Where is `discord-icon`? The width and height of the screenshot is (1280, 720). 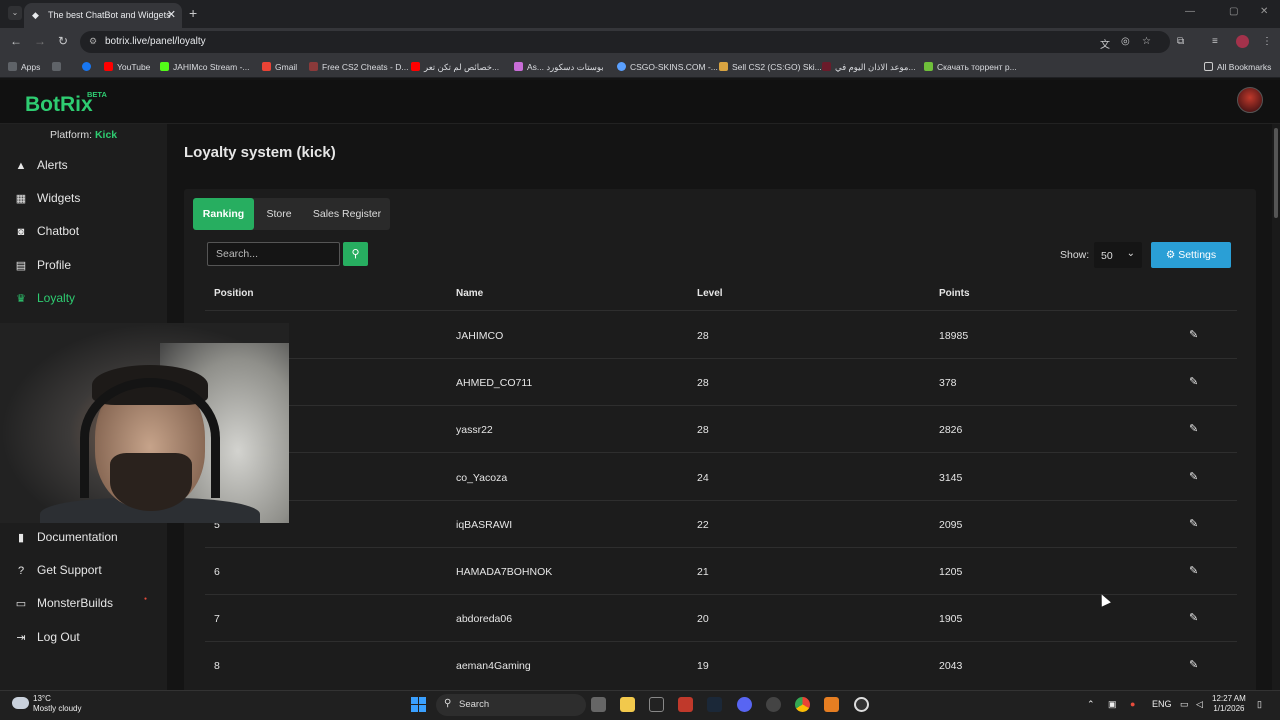
discord-icon is located at coordinates (744, 704).